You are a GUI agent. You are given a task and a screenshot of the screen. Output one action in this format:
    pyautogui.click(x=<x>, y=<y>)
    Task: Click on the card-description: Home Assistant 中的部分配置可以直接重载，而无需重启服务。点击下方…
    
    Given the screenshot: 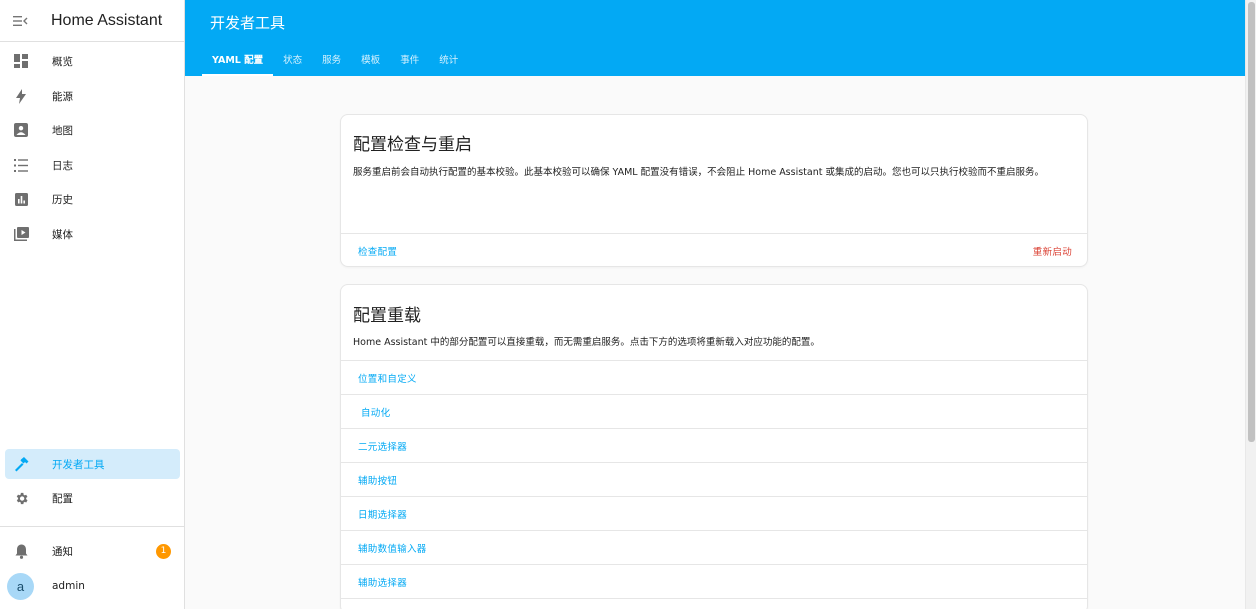 What is the action you would take?
    pyautogui.click(x=586, y=342)
    